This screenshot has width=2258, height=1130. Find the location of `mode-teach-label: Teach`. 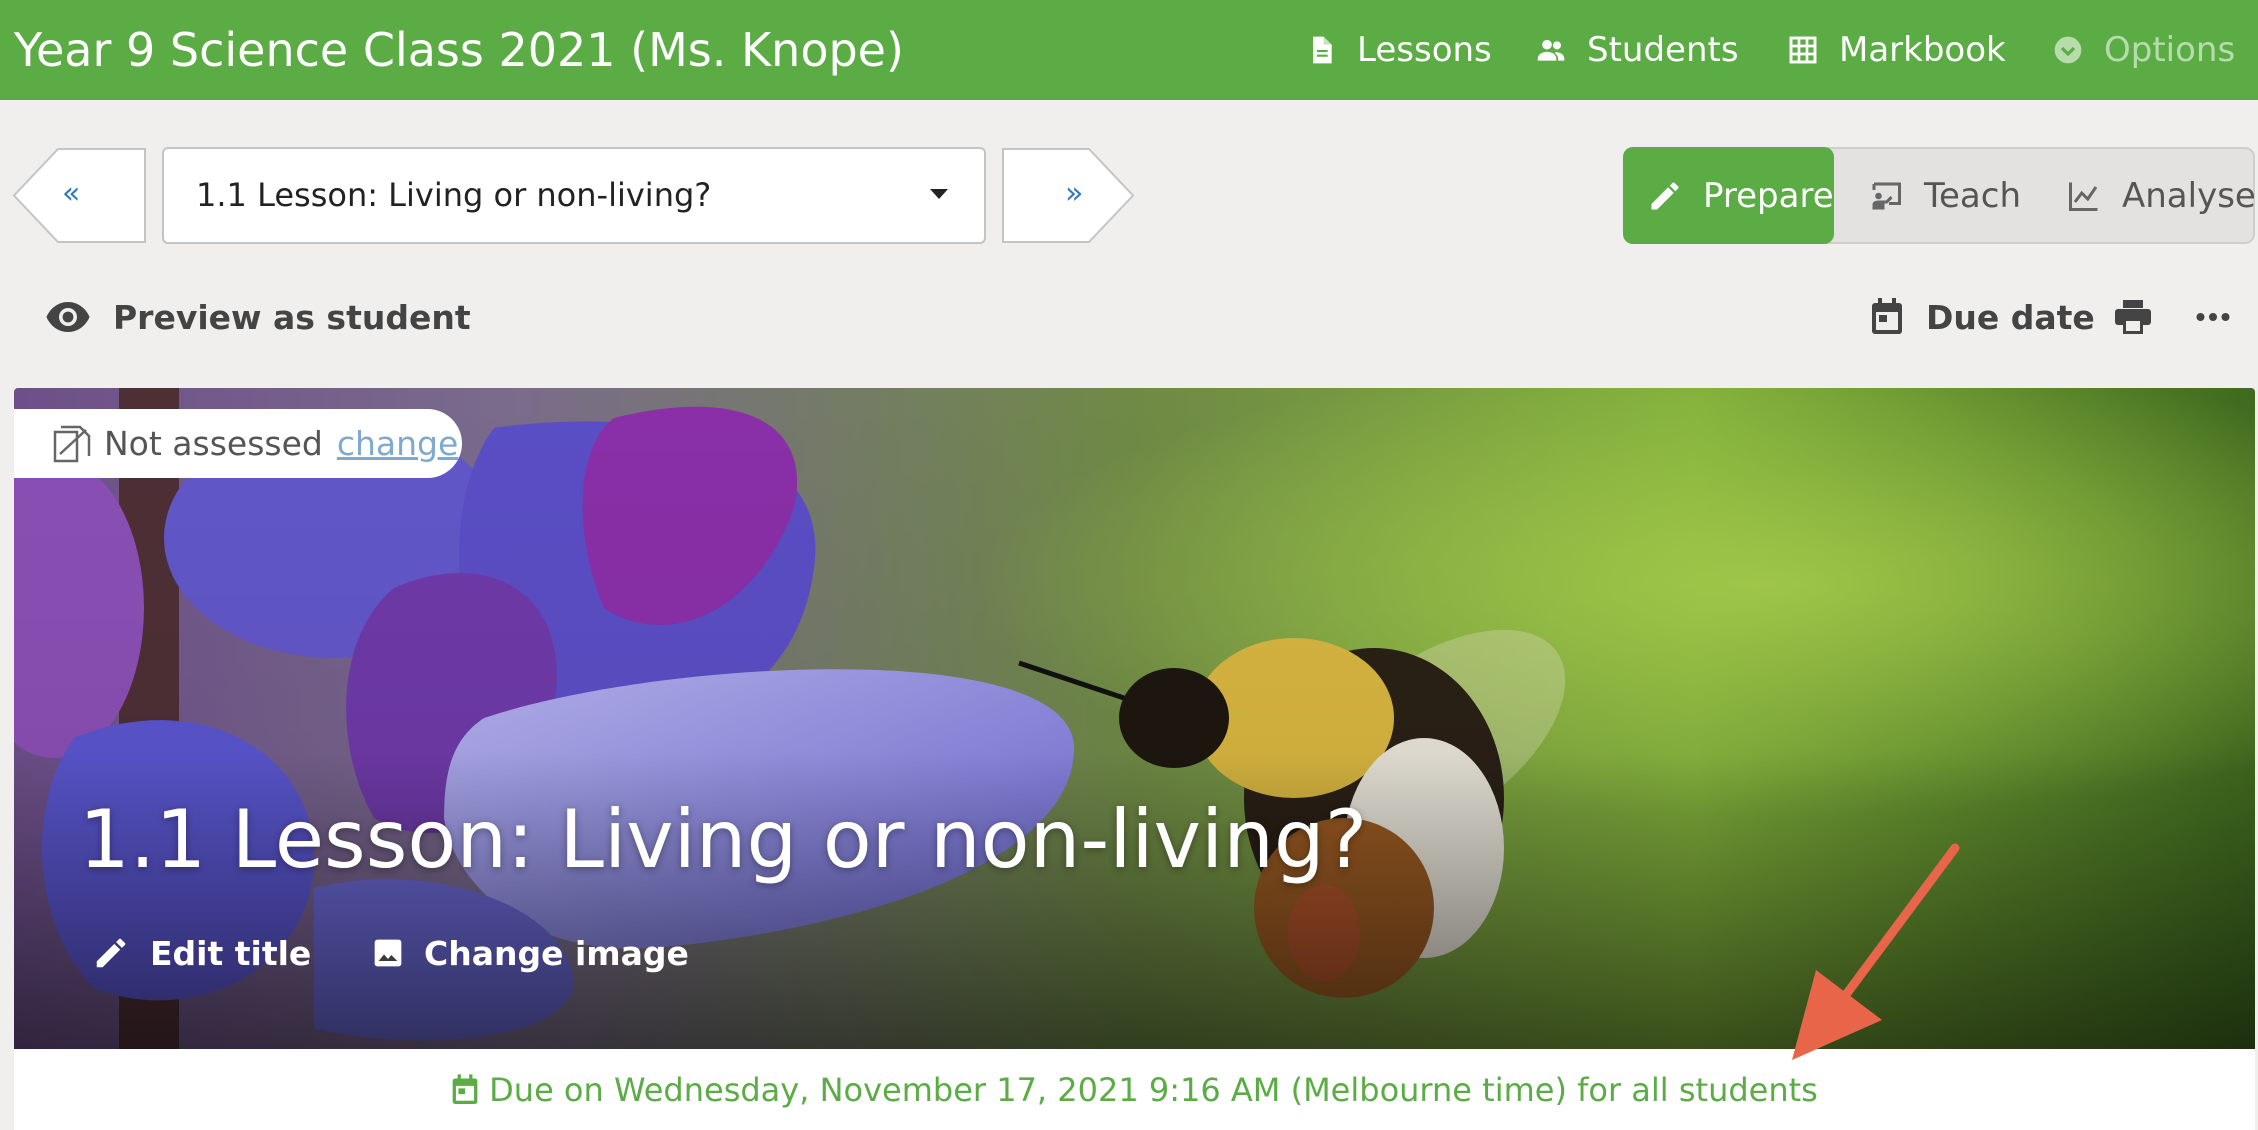

mode-teach-label: Teach is located at coordinates (1972, 195).